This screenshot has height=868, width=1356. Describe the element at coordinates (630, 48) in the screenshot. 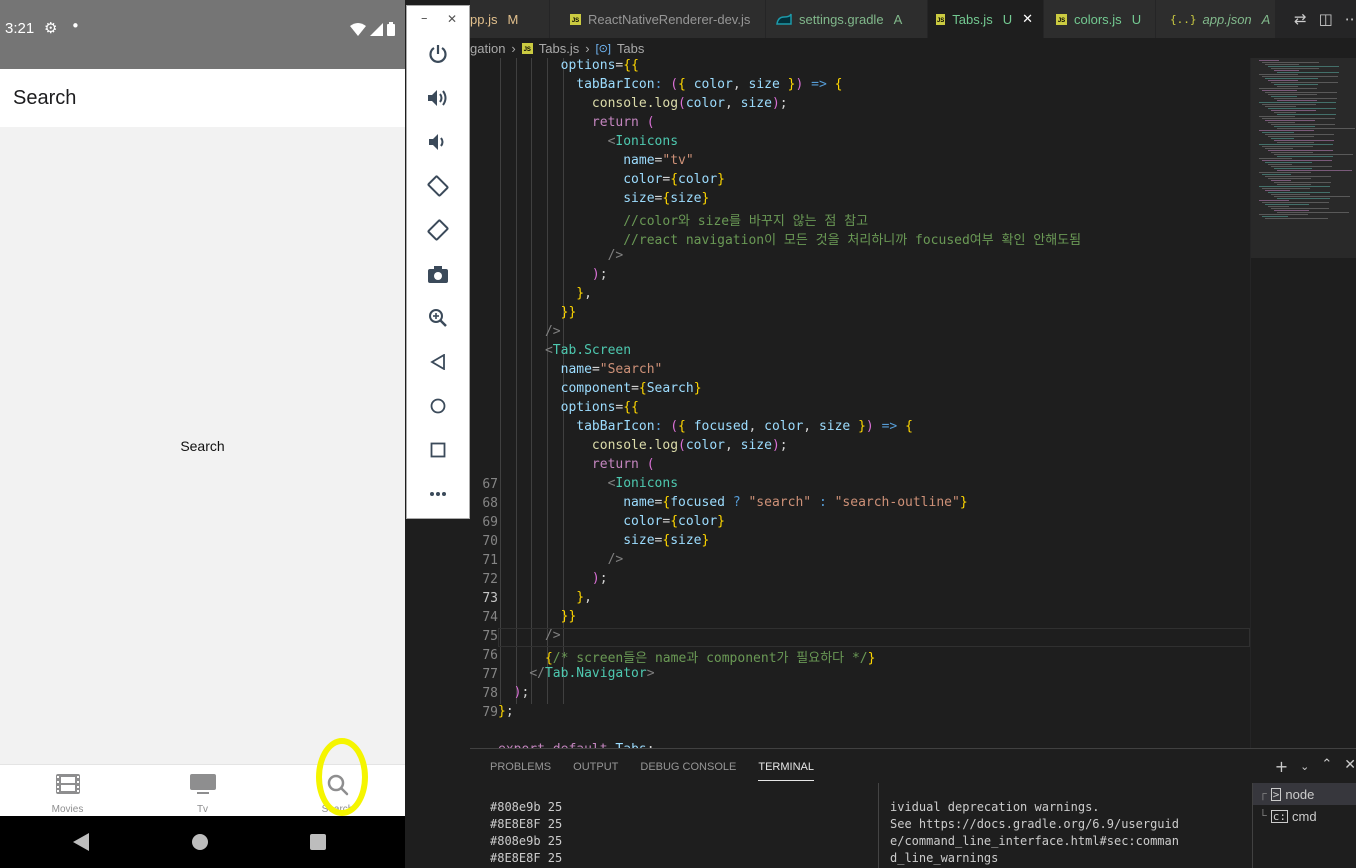

I see `breadcrumb-symbol: Tabs` at that location.